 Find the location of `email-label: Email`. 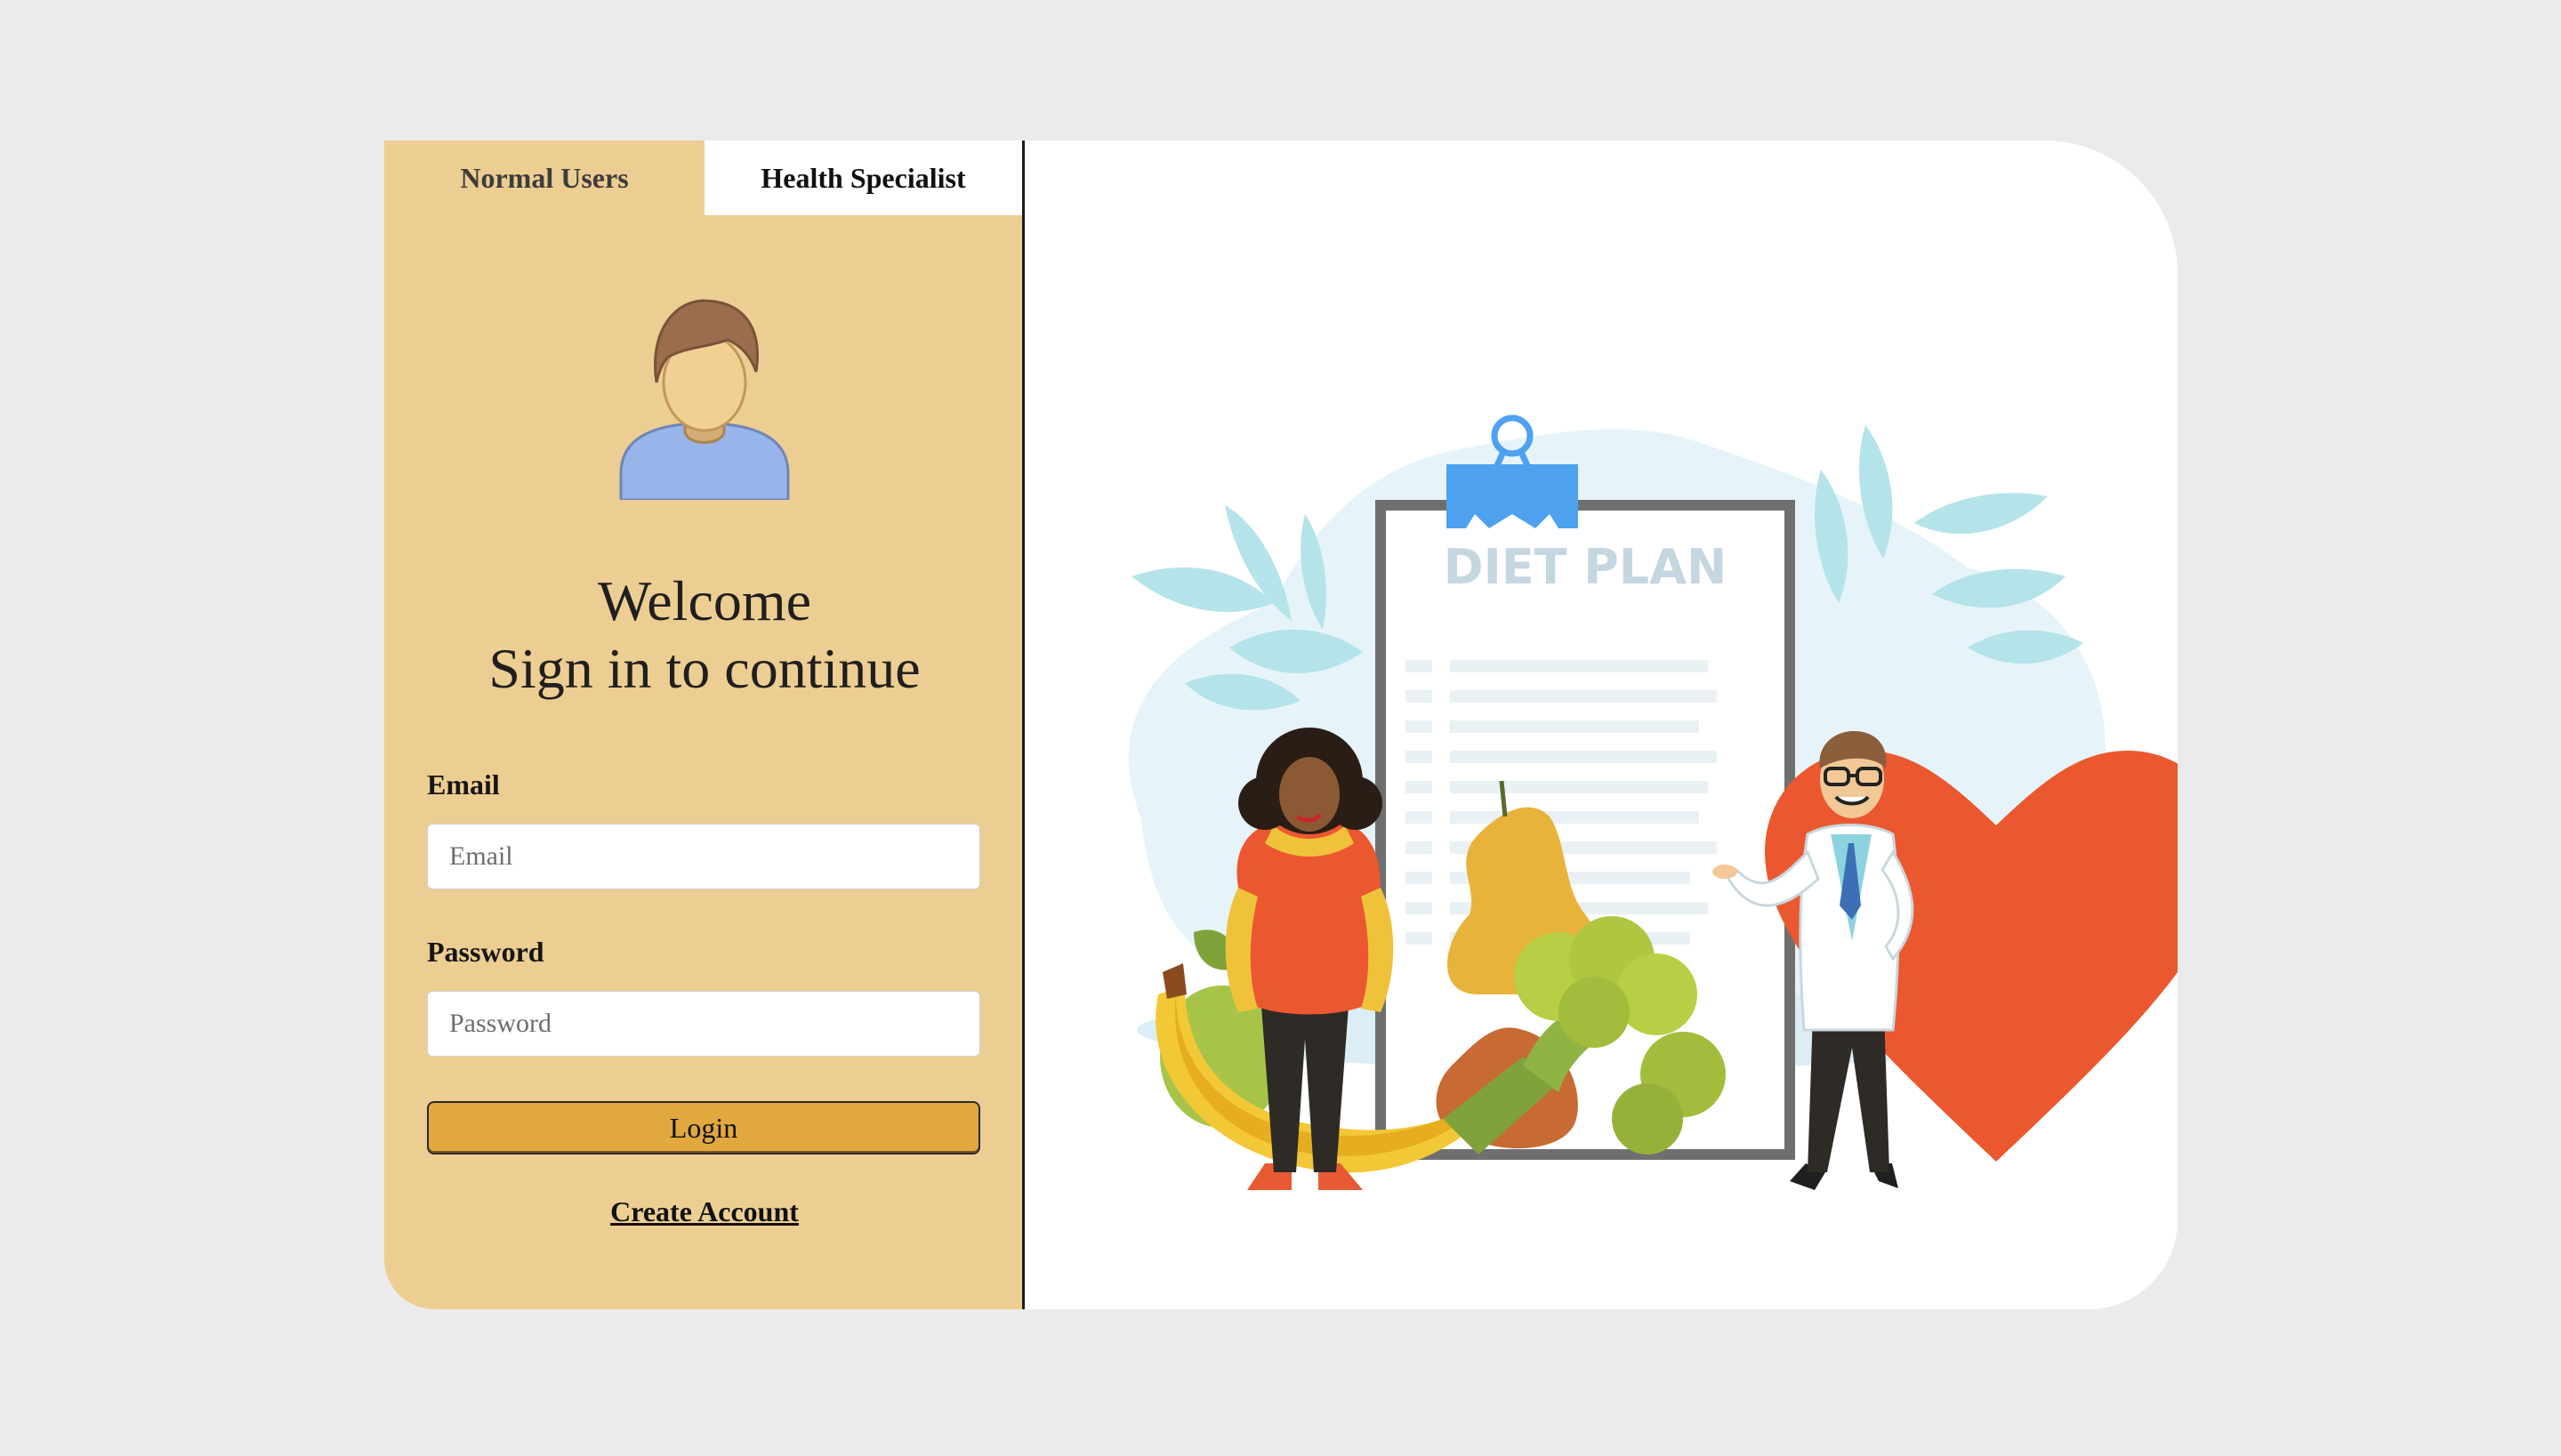

email-label: Email is located at coordinates (464, 784).